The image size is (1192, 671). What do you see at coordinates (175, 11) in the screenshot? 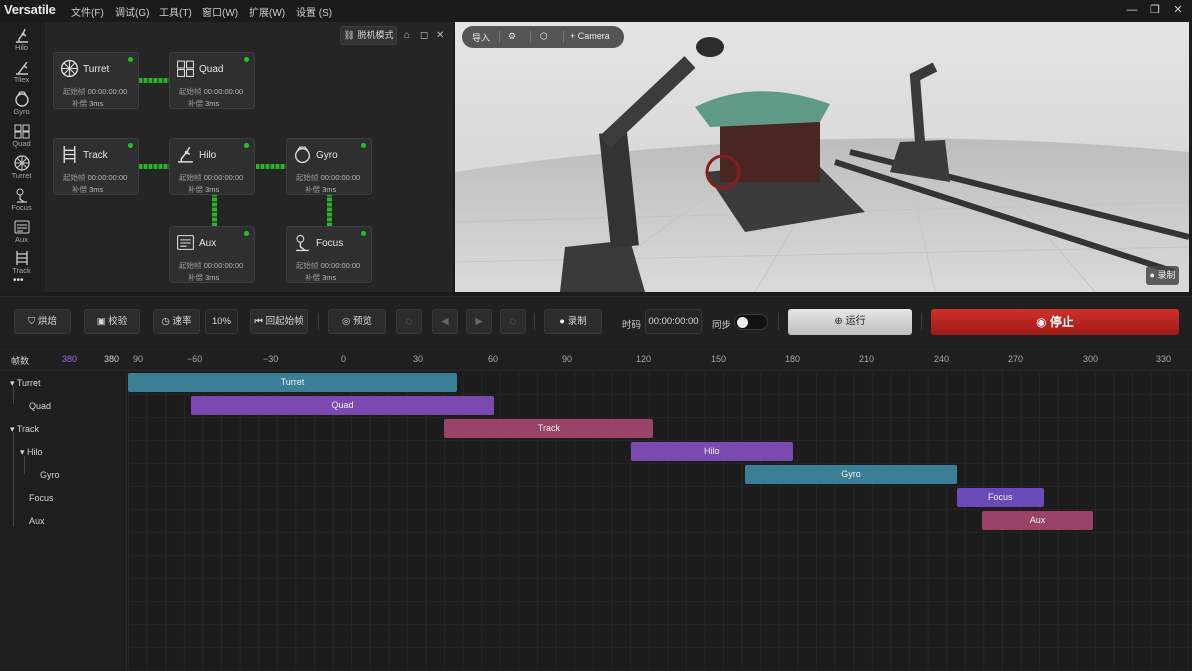
I see `menu-tools: 工具(T)` at bounding box center [175, 11].